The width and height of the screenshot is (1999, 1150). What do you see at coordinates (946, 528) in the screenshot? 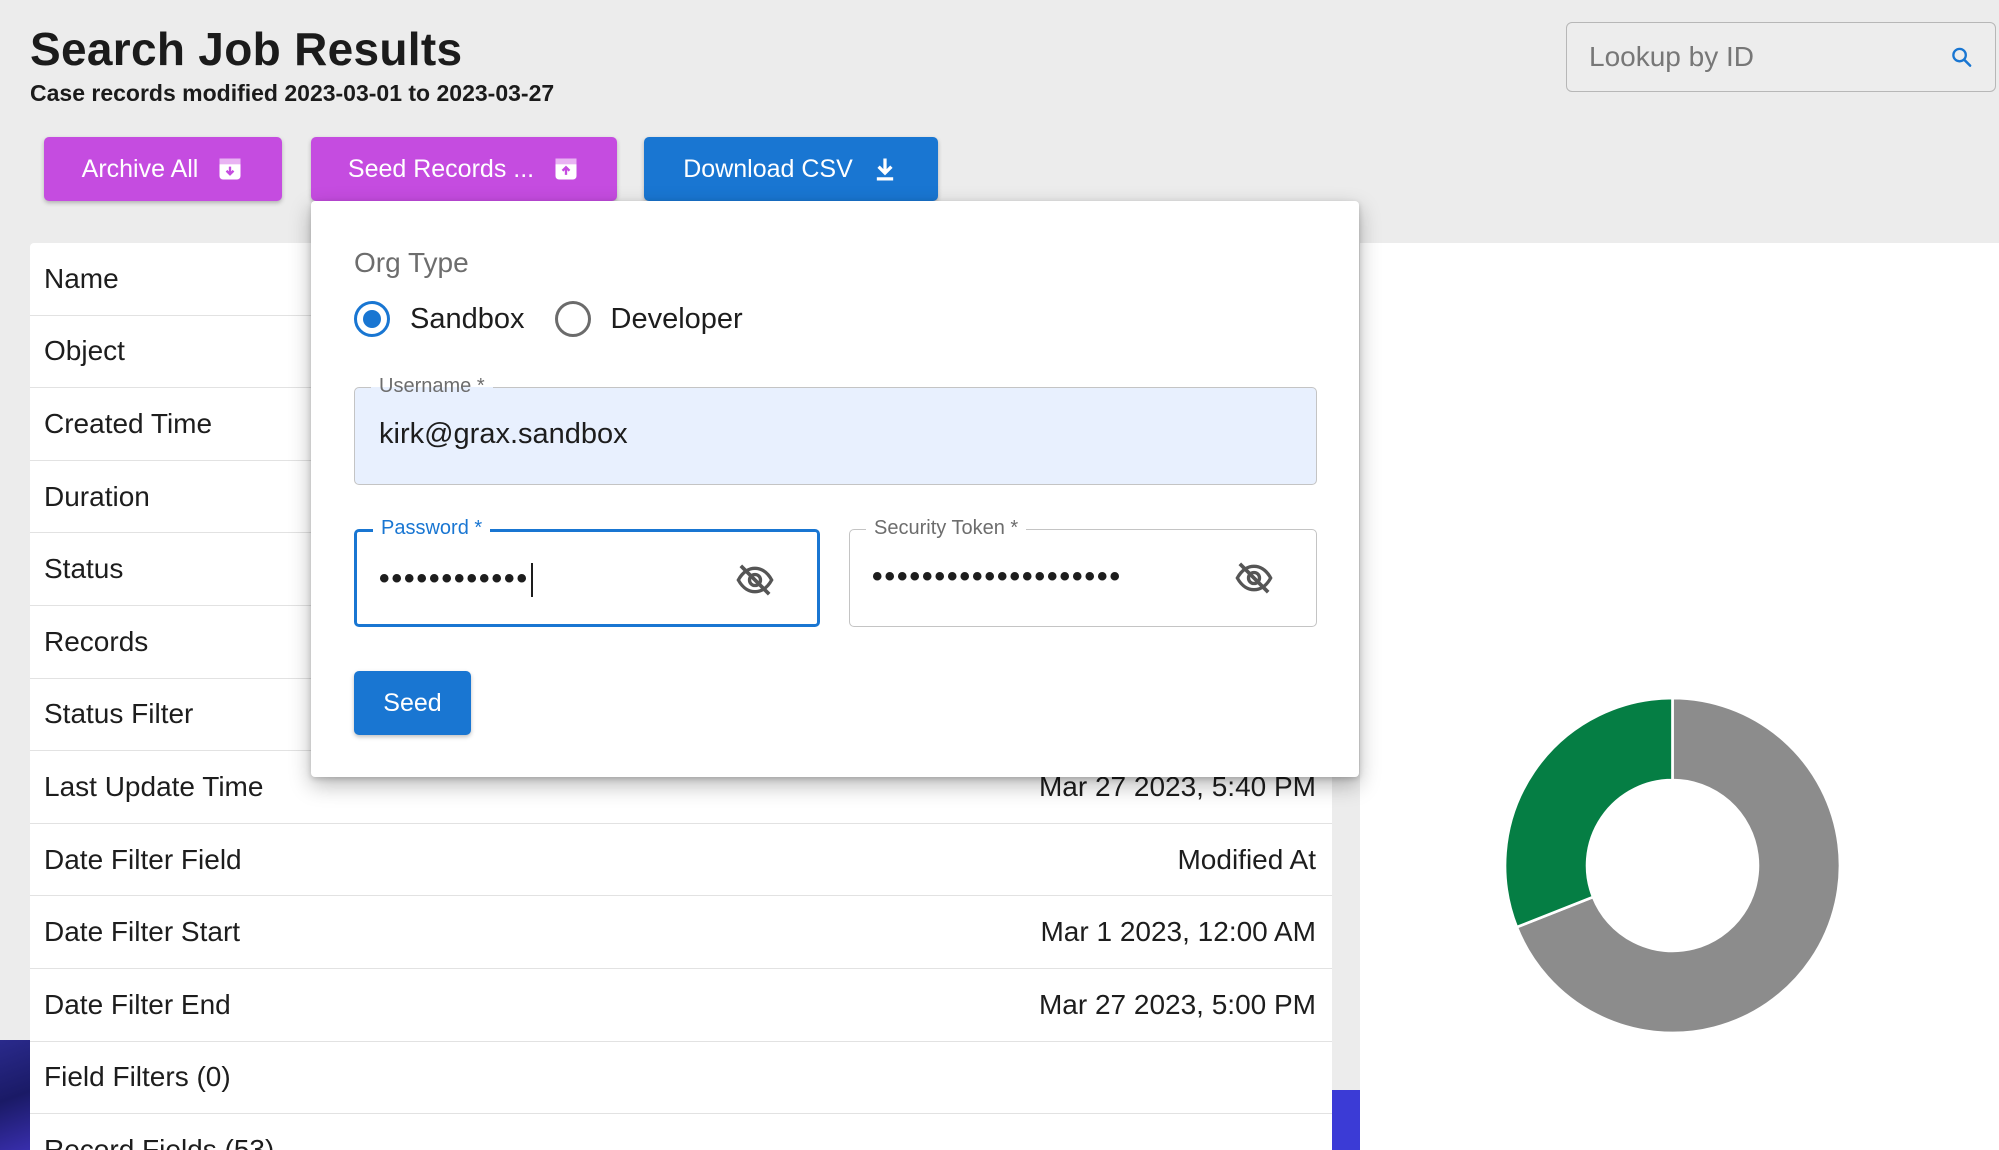
I see `security-token-label: Security Token *` at bounding box center [946, 528].